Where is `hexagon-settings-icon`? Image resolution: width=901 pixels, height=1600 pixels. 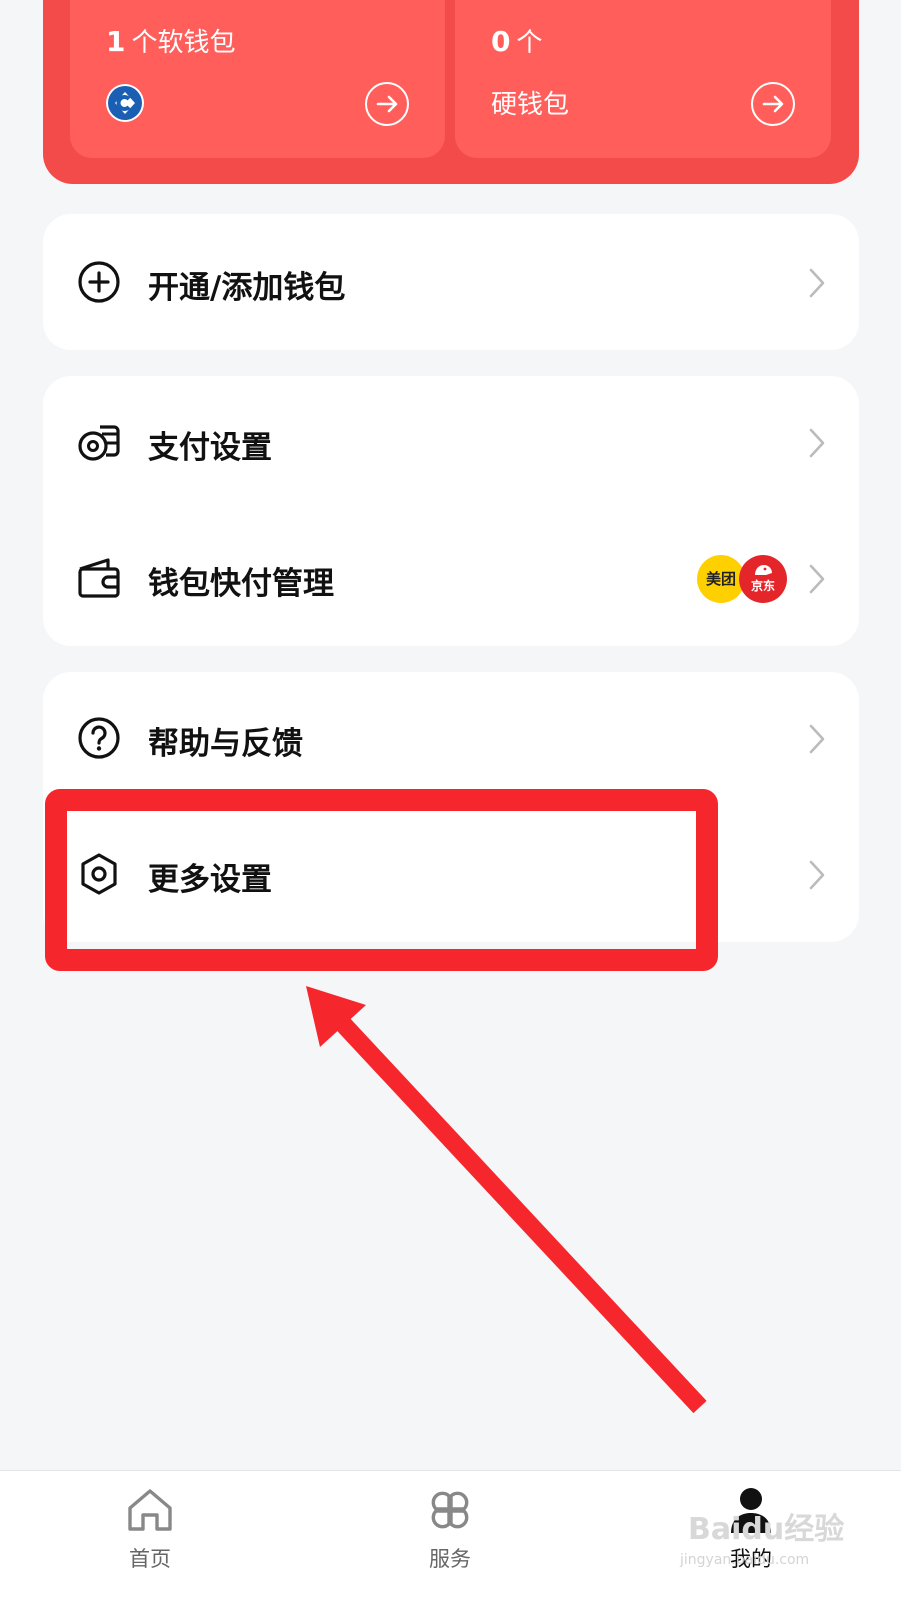
hexagon-settings-icon is located at coordinates (99, 874).